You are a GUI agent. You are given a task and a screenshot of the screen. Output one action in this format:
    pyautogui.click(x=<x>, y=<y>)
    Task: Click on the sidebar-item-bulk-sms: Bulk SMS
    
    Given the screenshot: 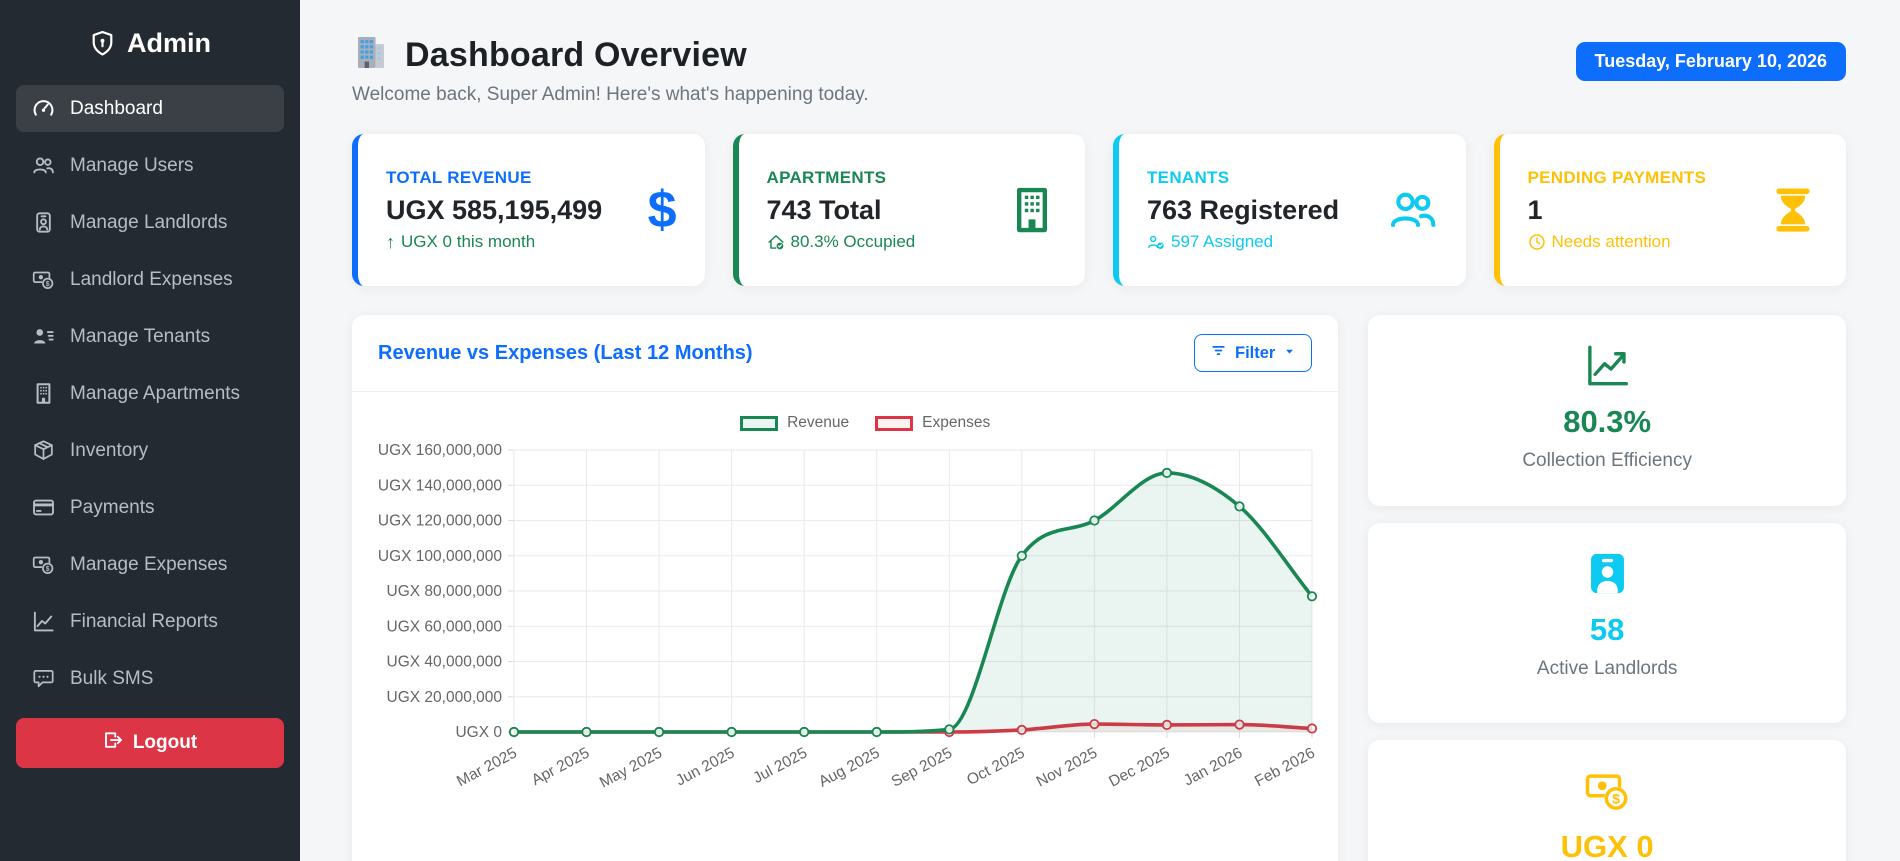 What is the action you would take?
    pyautogui.click(x=150, y=678)
    